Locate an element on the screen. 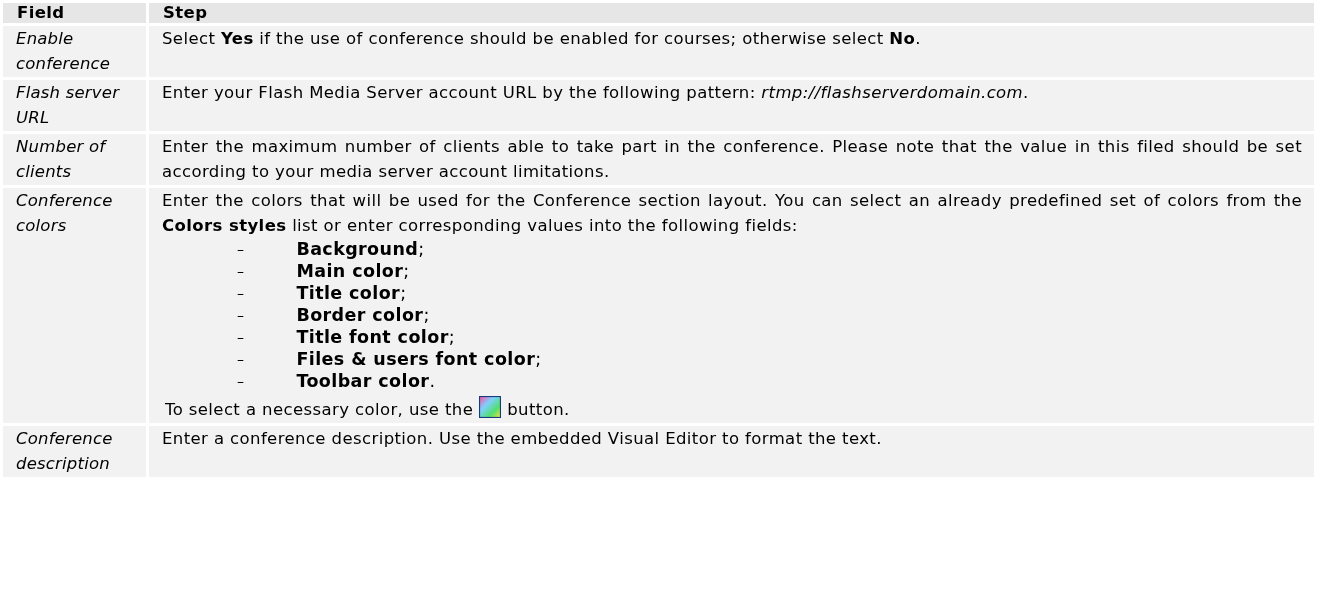 Image resolution: width=1317 pixels, height=602 pixels. field-name-cell: Conference colors is located at coordinates (74, 305).